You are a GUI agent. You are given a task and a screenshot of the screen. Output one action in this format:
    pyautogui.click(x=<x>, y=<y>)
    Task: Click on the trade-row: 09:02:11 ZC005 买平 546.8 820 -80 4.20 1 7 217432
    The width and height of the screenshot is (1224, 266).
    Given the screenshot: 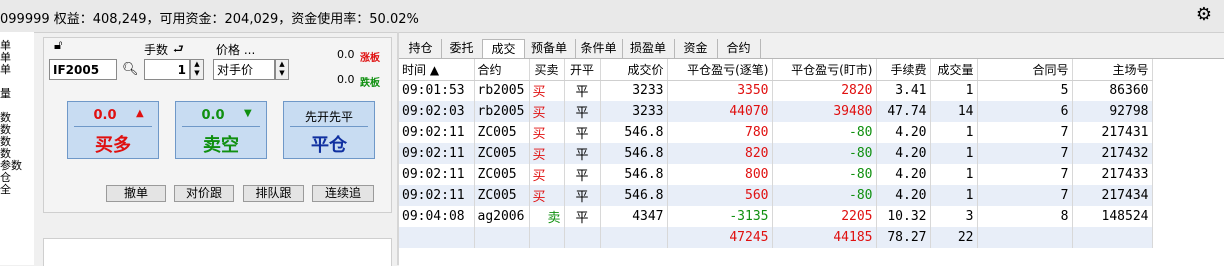 What is the action you would take?
    pyautogui.click(x=776, y=153)
    